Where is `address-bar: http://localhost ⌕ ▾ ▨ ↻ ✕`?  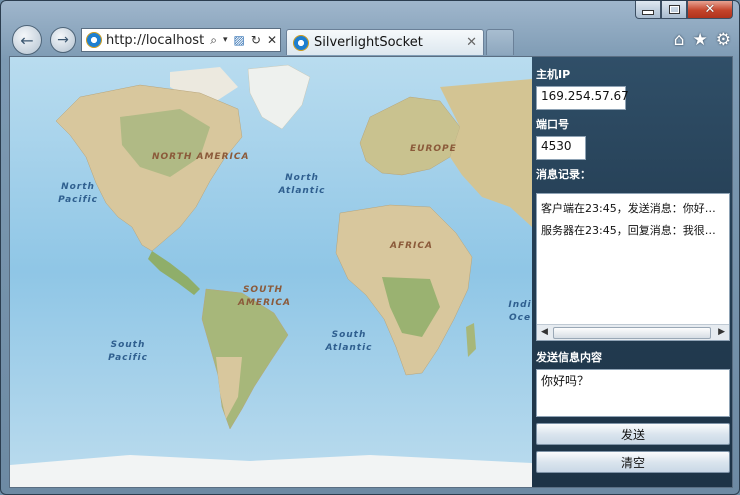
address-bar: http://localhost ⌕ ▾ ▨ ↻ ✕ is located at coordinates (181, 40).